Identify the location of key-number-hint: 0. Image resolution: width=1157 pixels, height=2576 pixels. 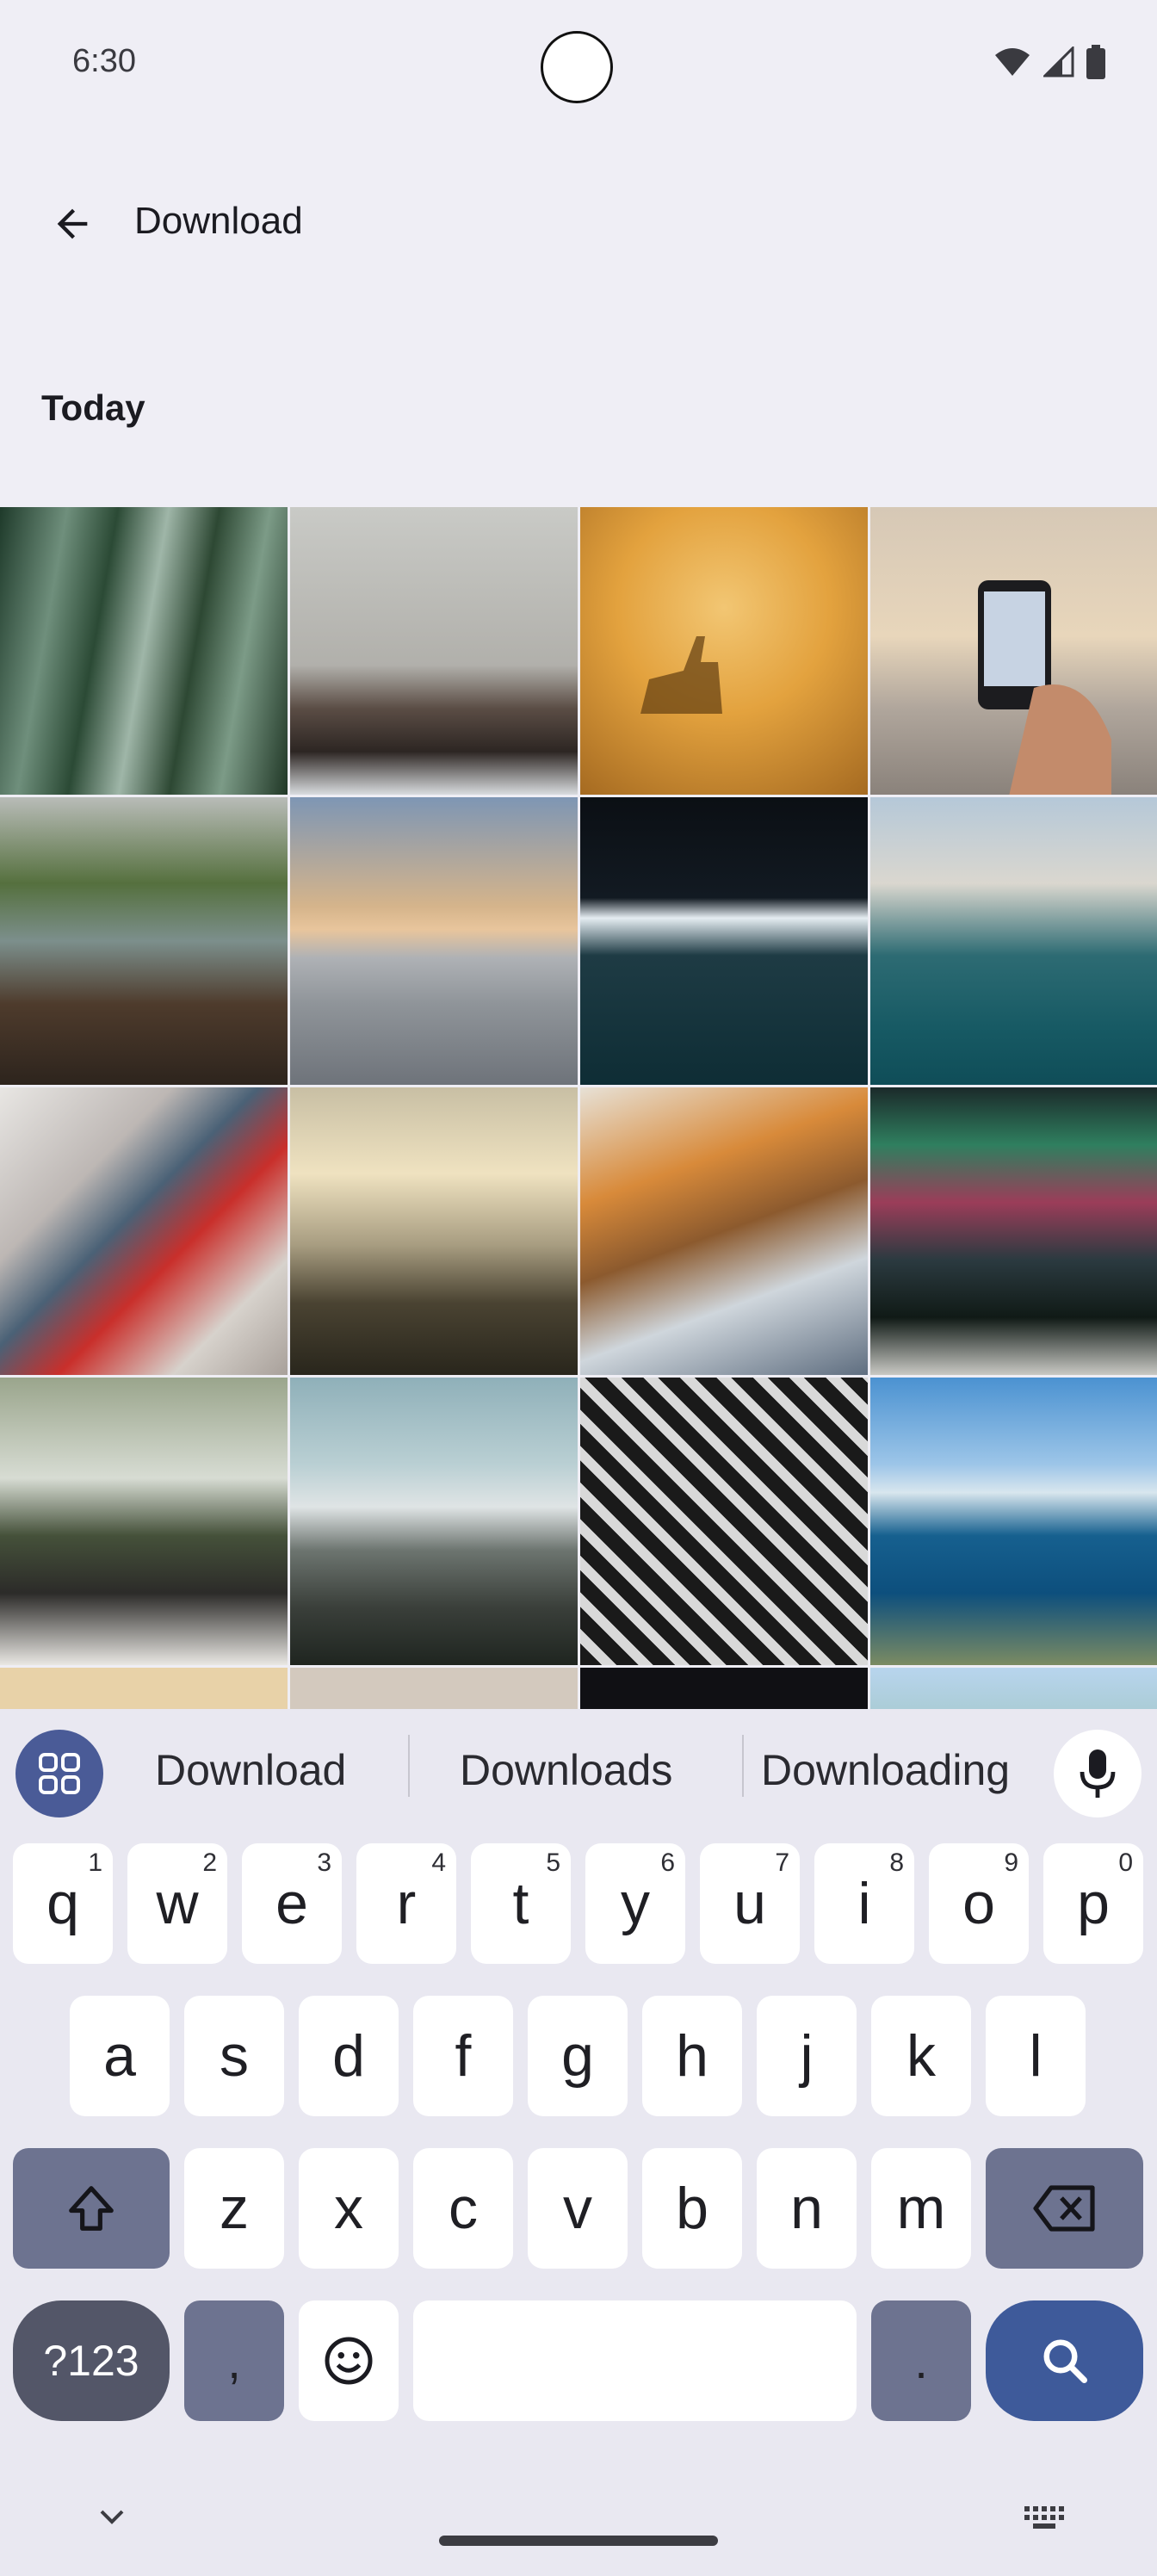
(1125, 1862).